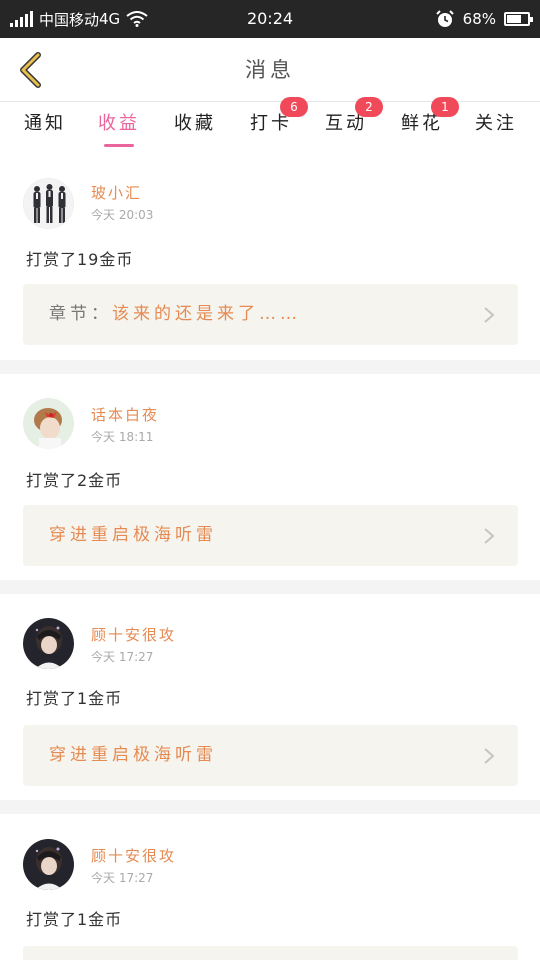 The image size is (540, 960). Describe the element at coordinates (496, 123) in the screenshot. I see `tab-label: 关注` at that location.